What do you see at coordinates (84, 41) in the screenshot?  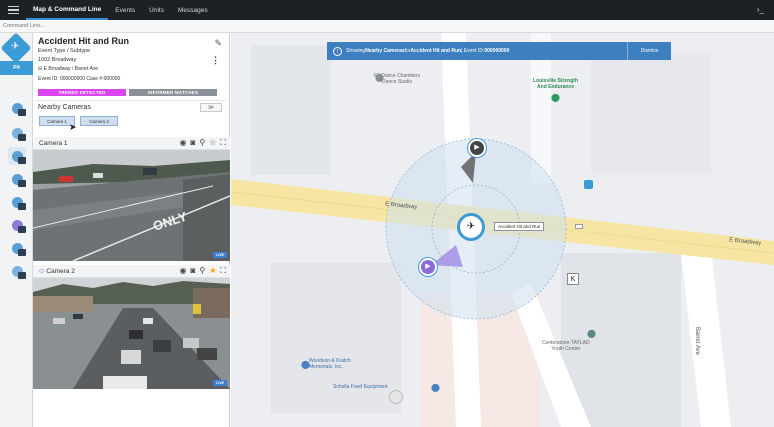 I see `event-title: Accident Hit and Run` at bounding box center [84, 41].